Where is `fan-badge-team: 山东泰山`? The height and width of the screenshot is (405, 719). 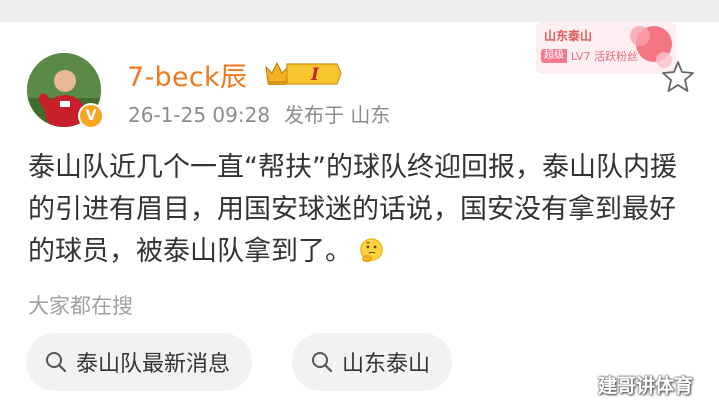 fan-badge-team: 山东泰山 is located at coordinates (568, 36).